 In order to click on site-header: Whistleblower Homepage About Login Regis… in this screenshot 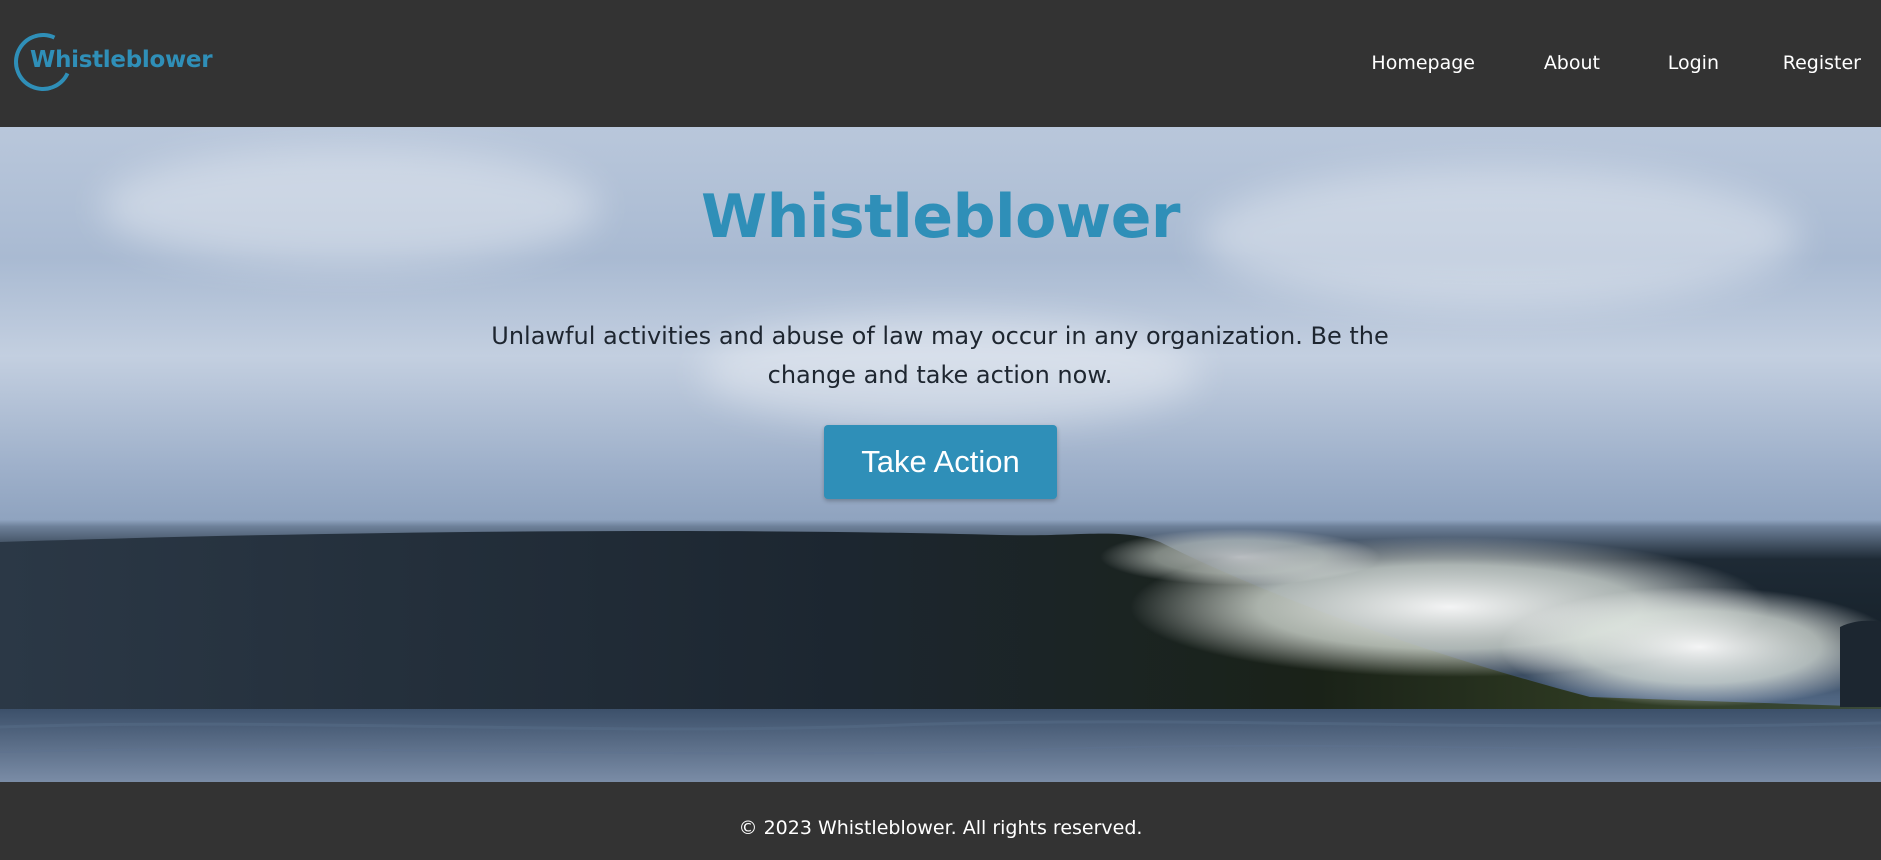, I will do `click(940, 63)`.